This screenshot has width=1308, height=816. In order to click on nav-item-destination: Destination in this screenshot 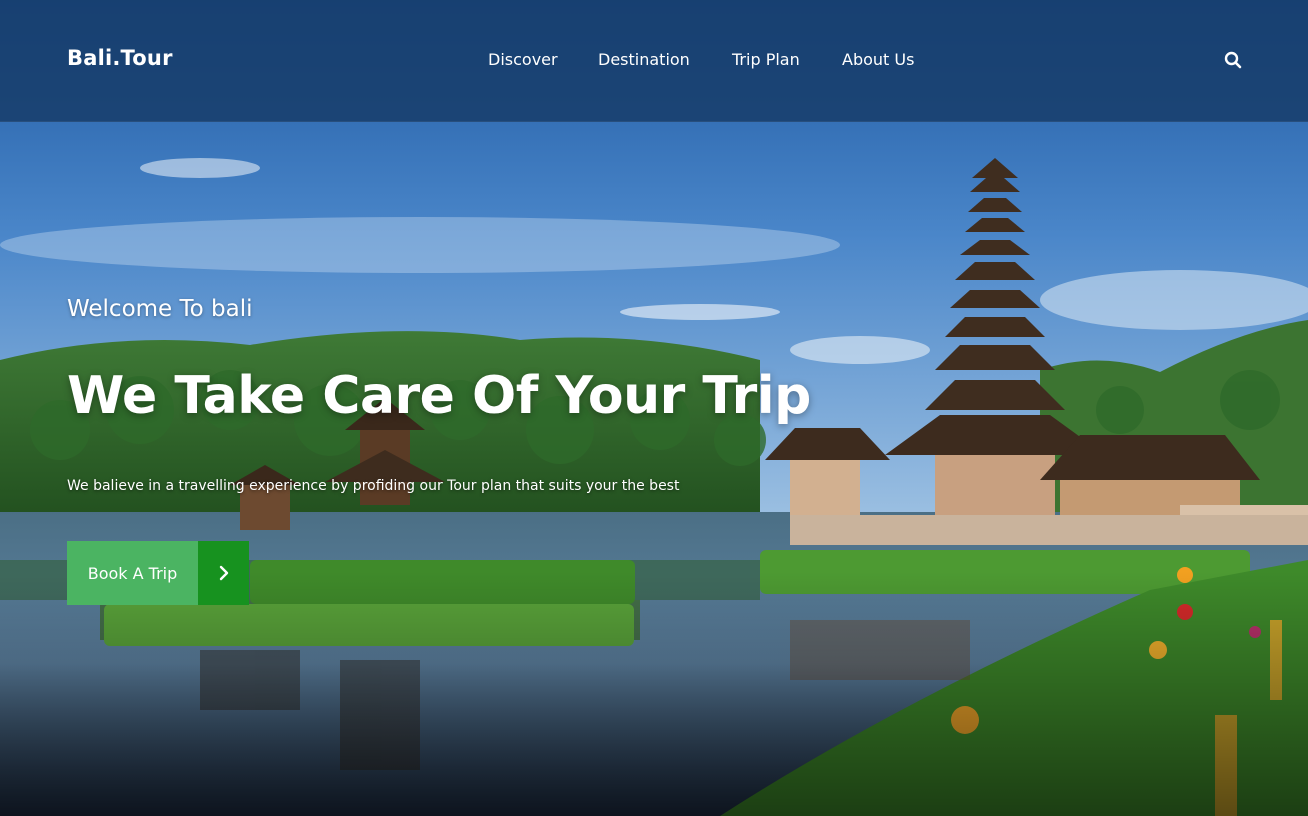, I will do `click(644, 59)`.